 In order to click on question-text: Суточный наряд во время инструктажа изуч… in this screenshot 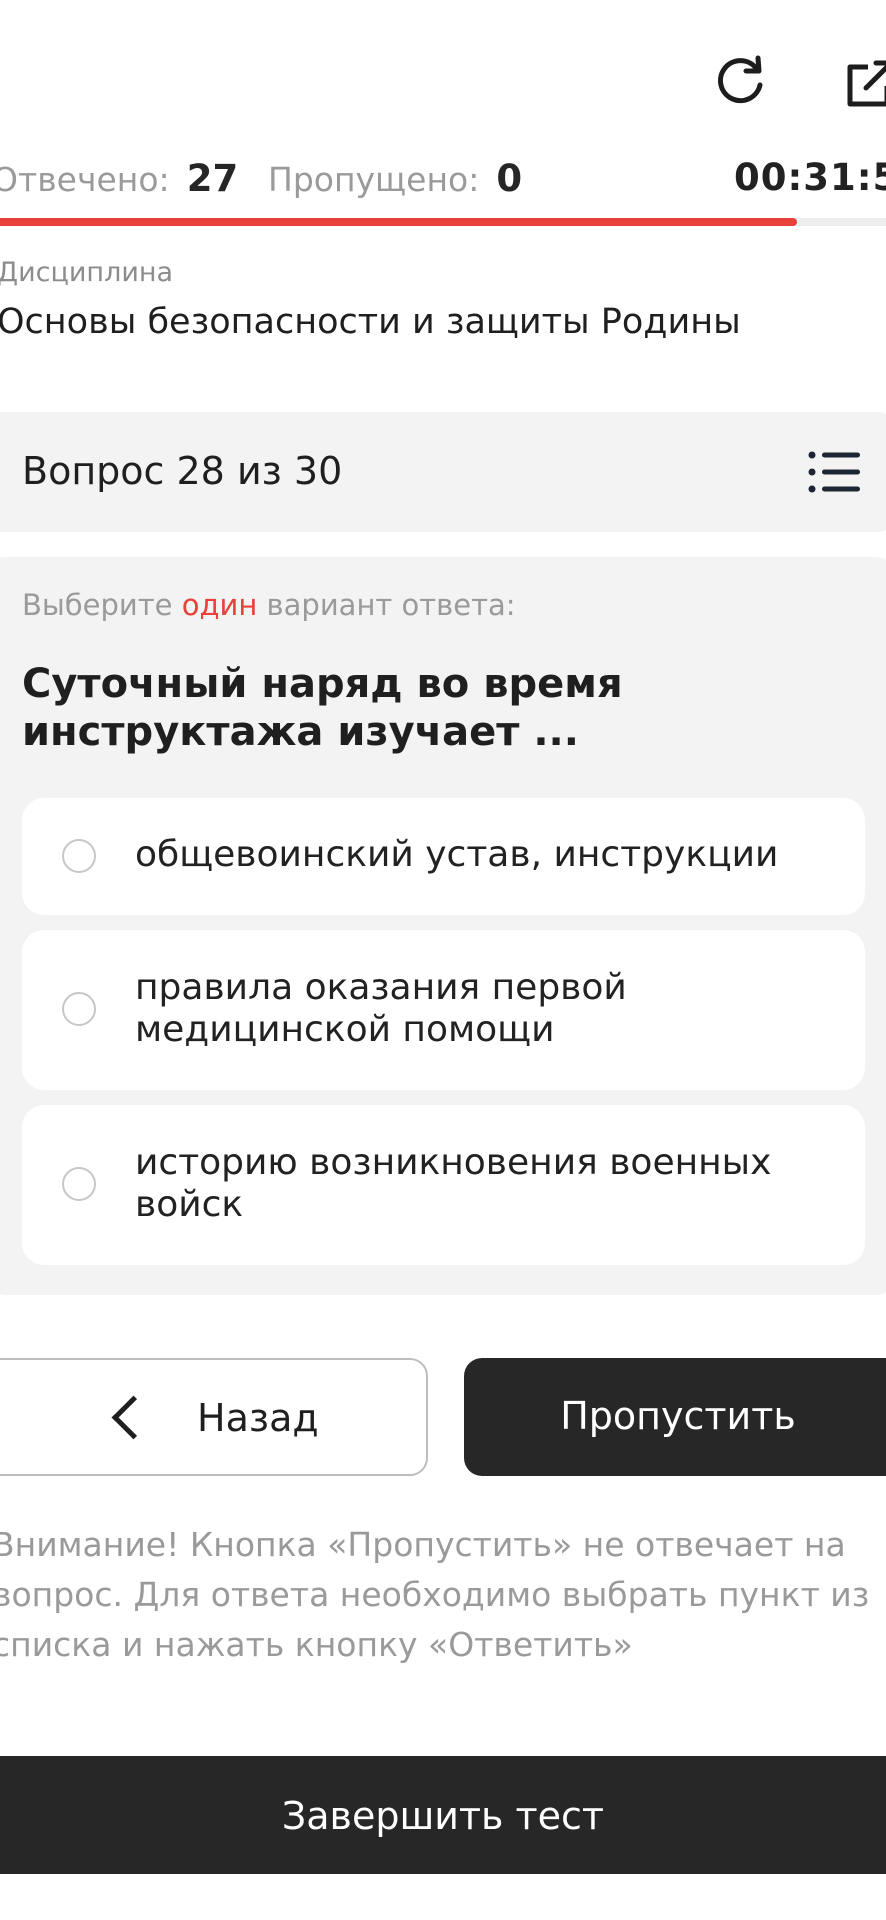, I will do `click(322, 708)`.